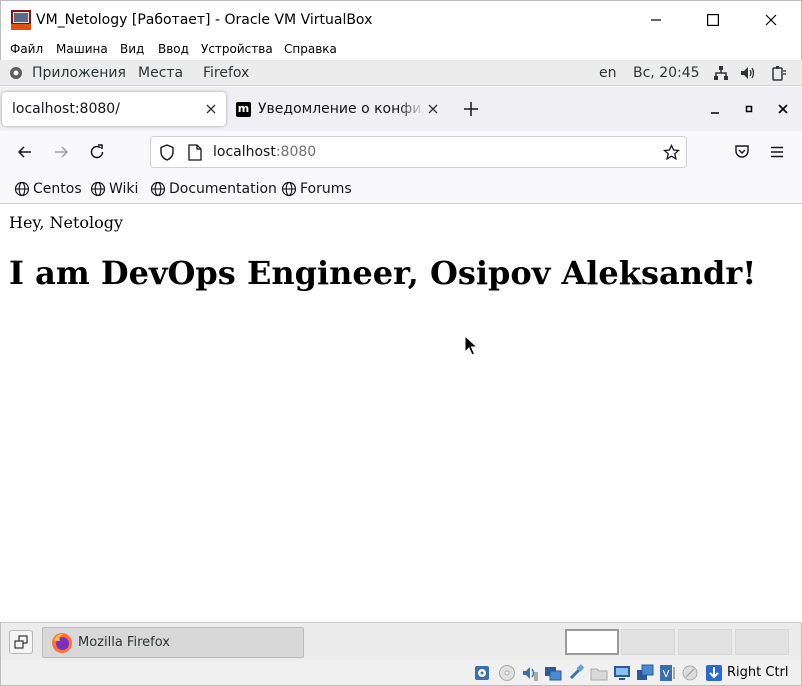  I want to click on vbox-menu-bar: Файл Машина Вид Ввод Устройства Справка, so click(401, 49).